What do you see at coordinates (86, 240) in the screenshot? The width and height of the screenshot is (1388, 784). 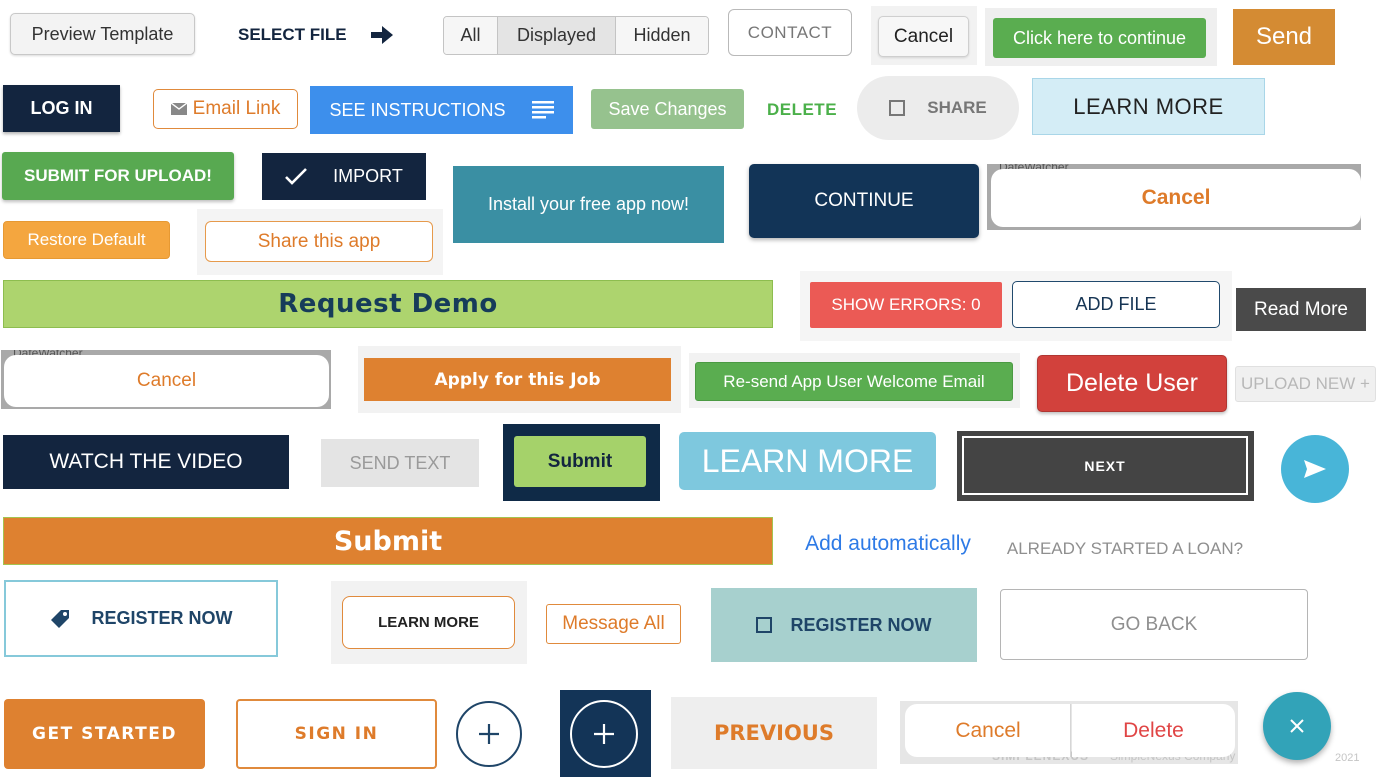 I see `restore-default-button: Restore Default` at bounding box center [86, 240].